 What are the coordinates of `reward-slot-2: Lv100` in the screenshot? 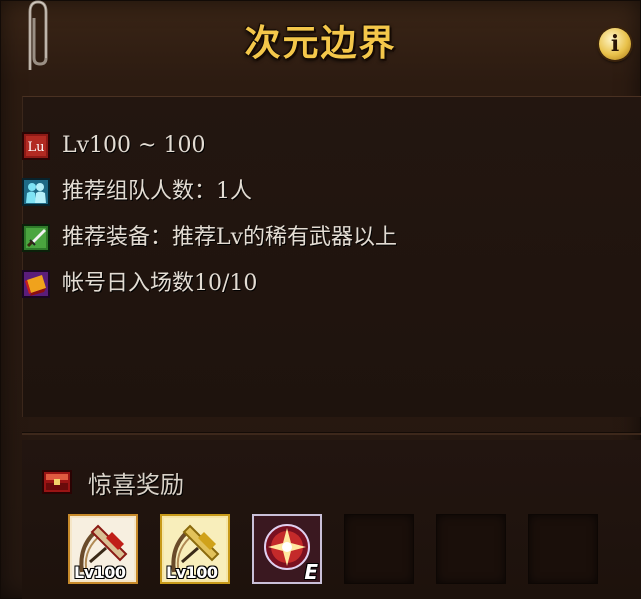 It's located at (195, 549).